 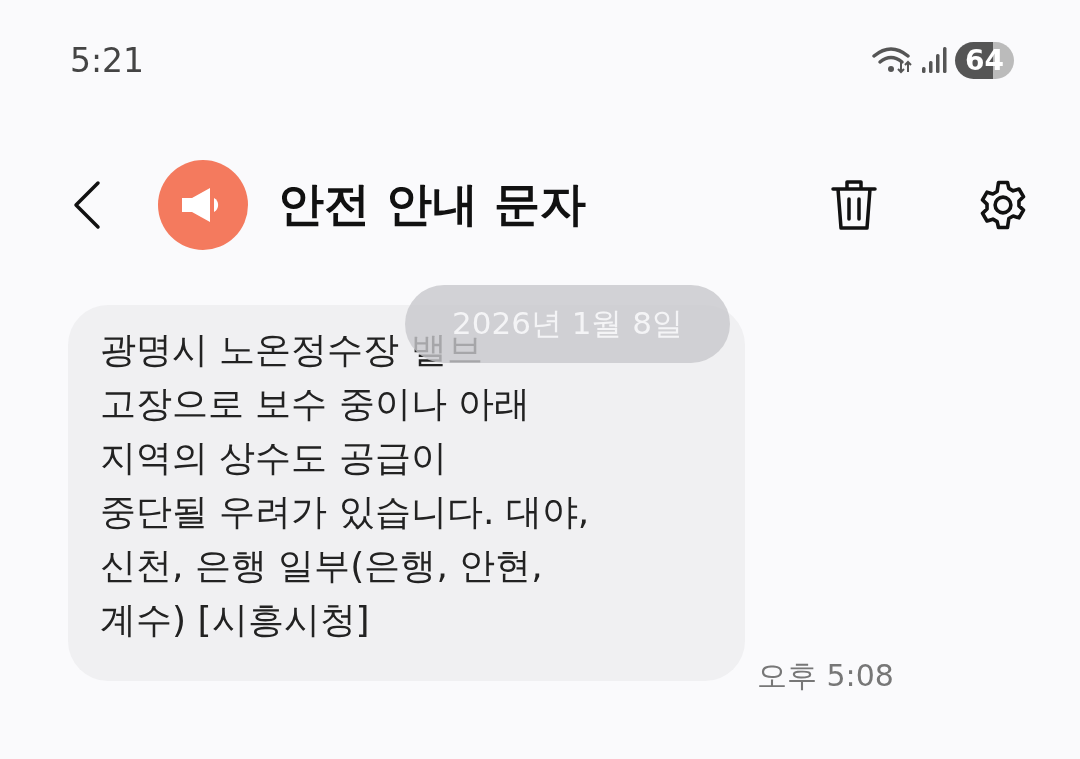 I want to click on message-time: 오후 5:08, so click(x=825, y=676).